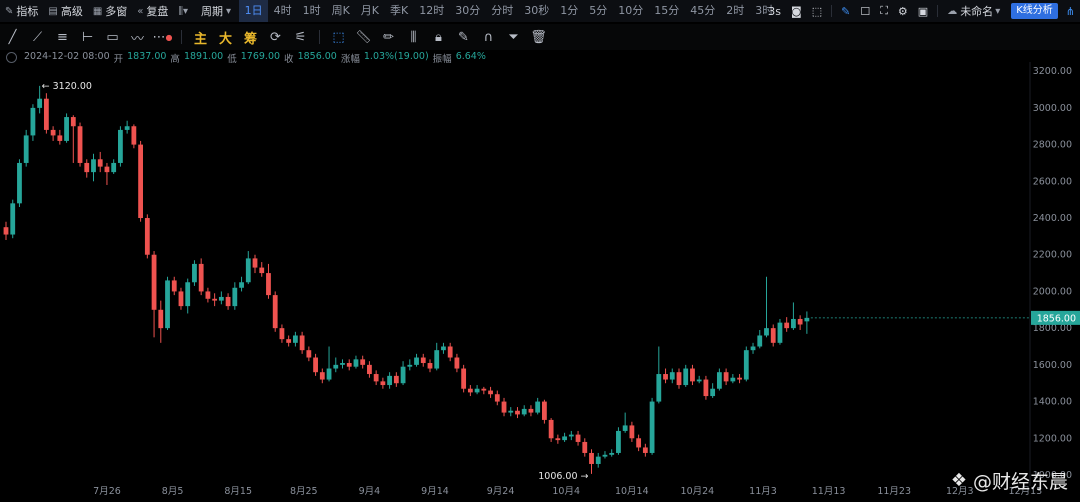 This screenshot has height=502, width=1080. What do you see at coordinates (53, 11) in the screenshot?
I see `advanced-icon: ▤` at bounding box center [53, 11].